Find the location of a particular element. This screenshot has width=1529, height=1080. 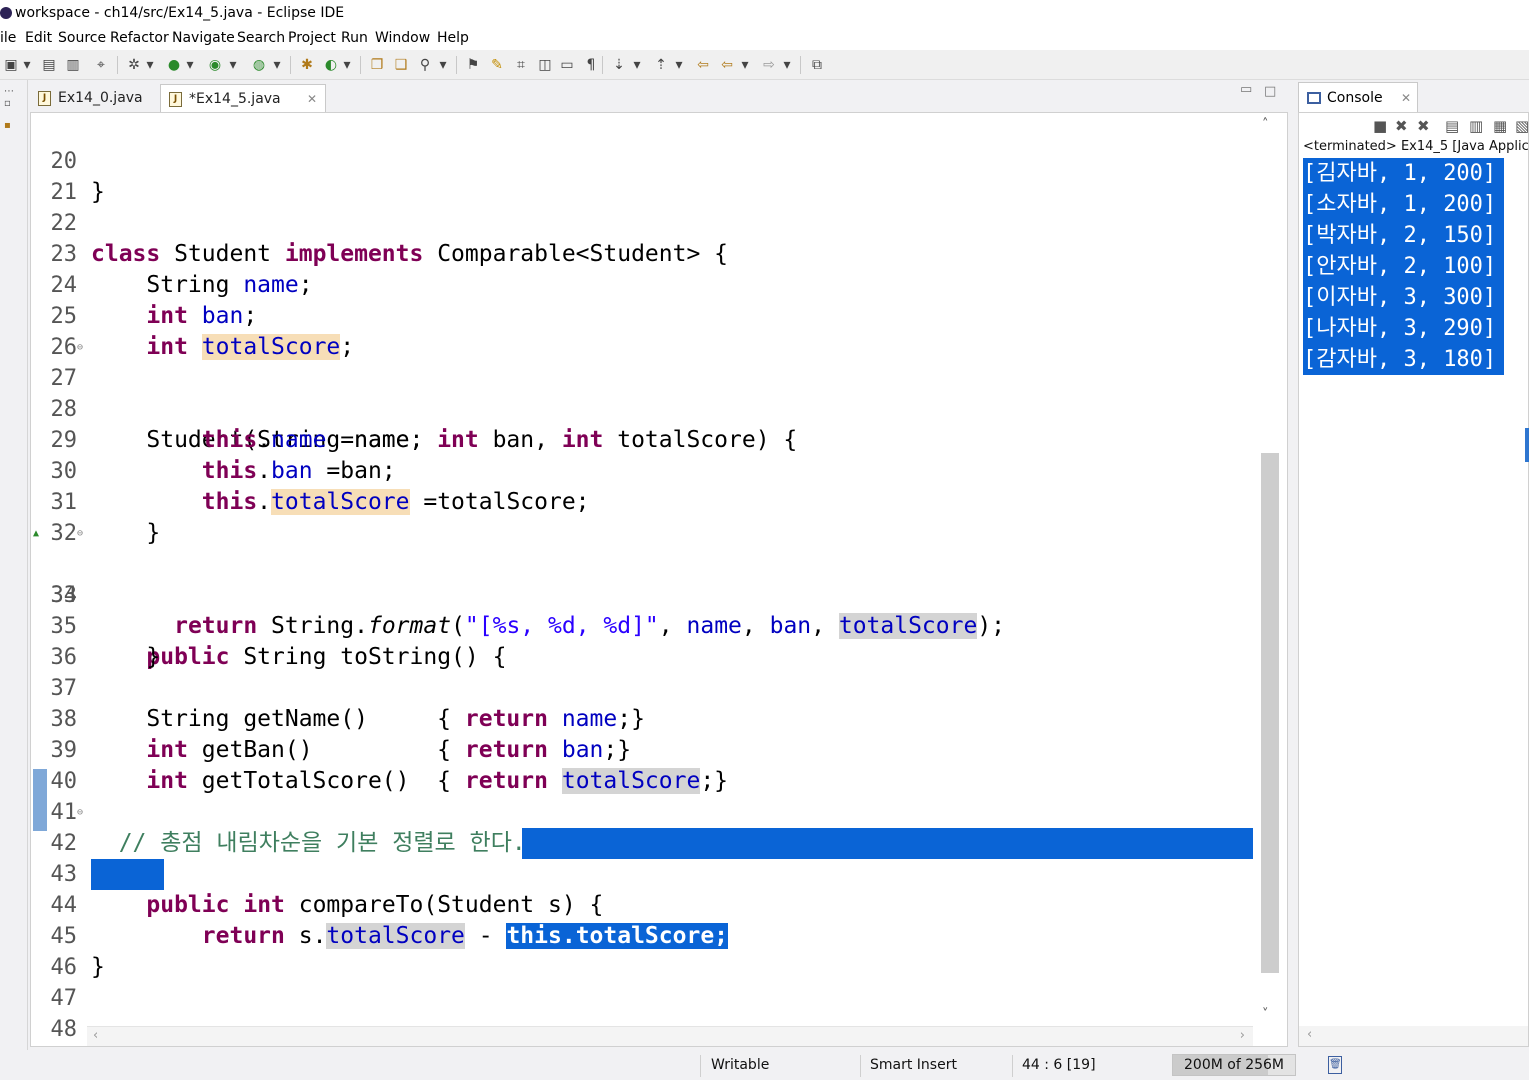

code-line: ▲ 33 ⊖ public String toString() { is located at coordinates (642, 594).